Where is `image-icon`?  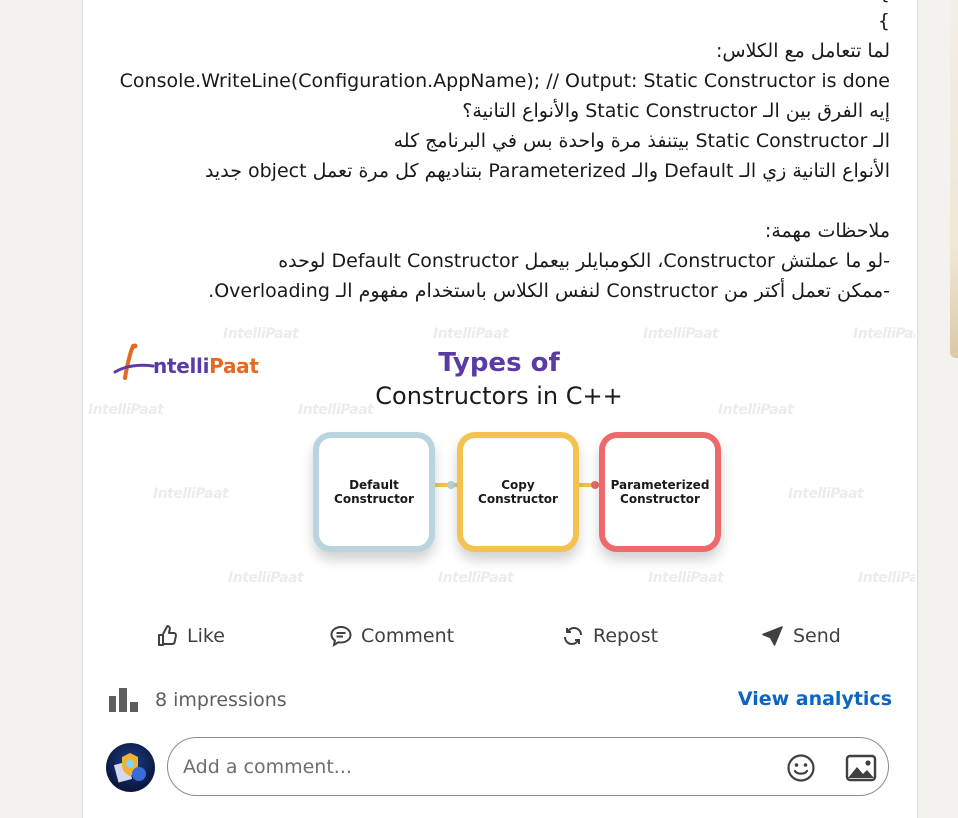 image-icon is located at coordinates (861, 768).